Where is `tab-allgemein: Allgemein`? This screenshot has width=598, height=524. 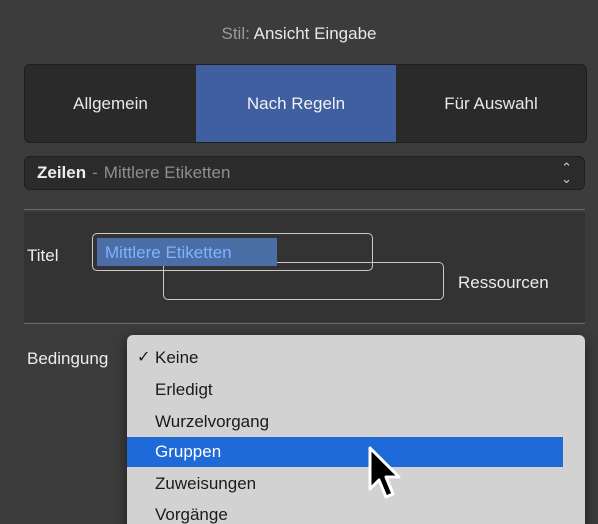
tab-allgemein: Allgemein is located at coordinates (110, 103).